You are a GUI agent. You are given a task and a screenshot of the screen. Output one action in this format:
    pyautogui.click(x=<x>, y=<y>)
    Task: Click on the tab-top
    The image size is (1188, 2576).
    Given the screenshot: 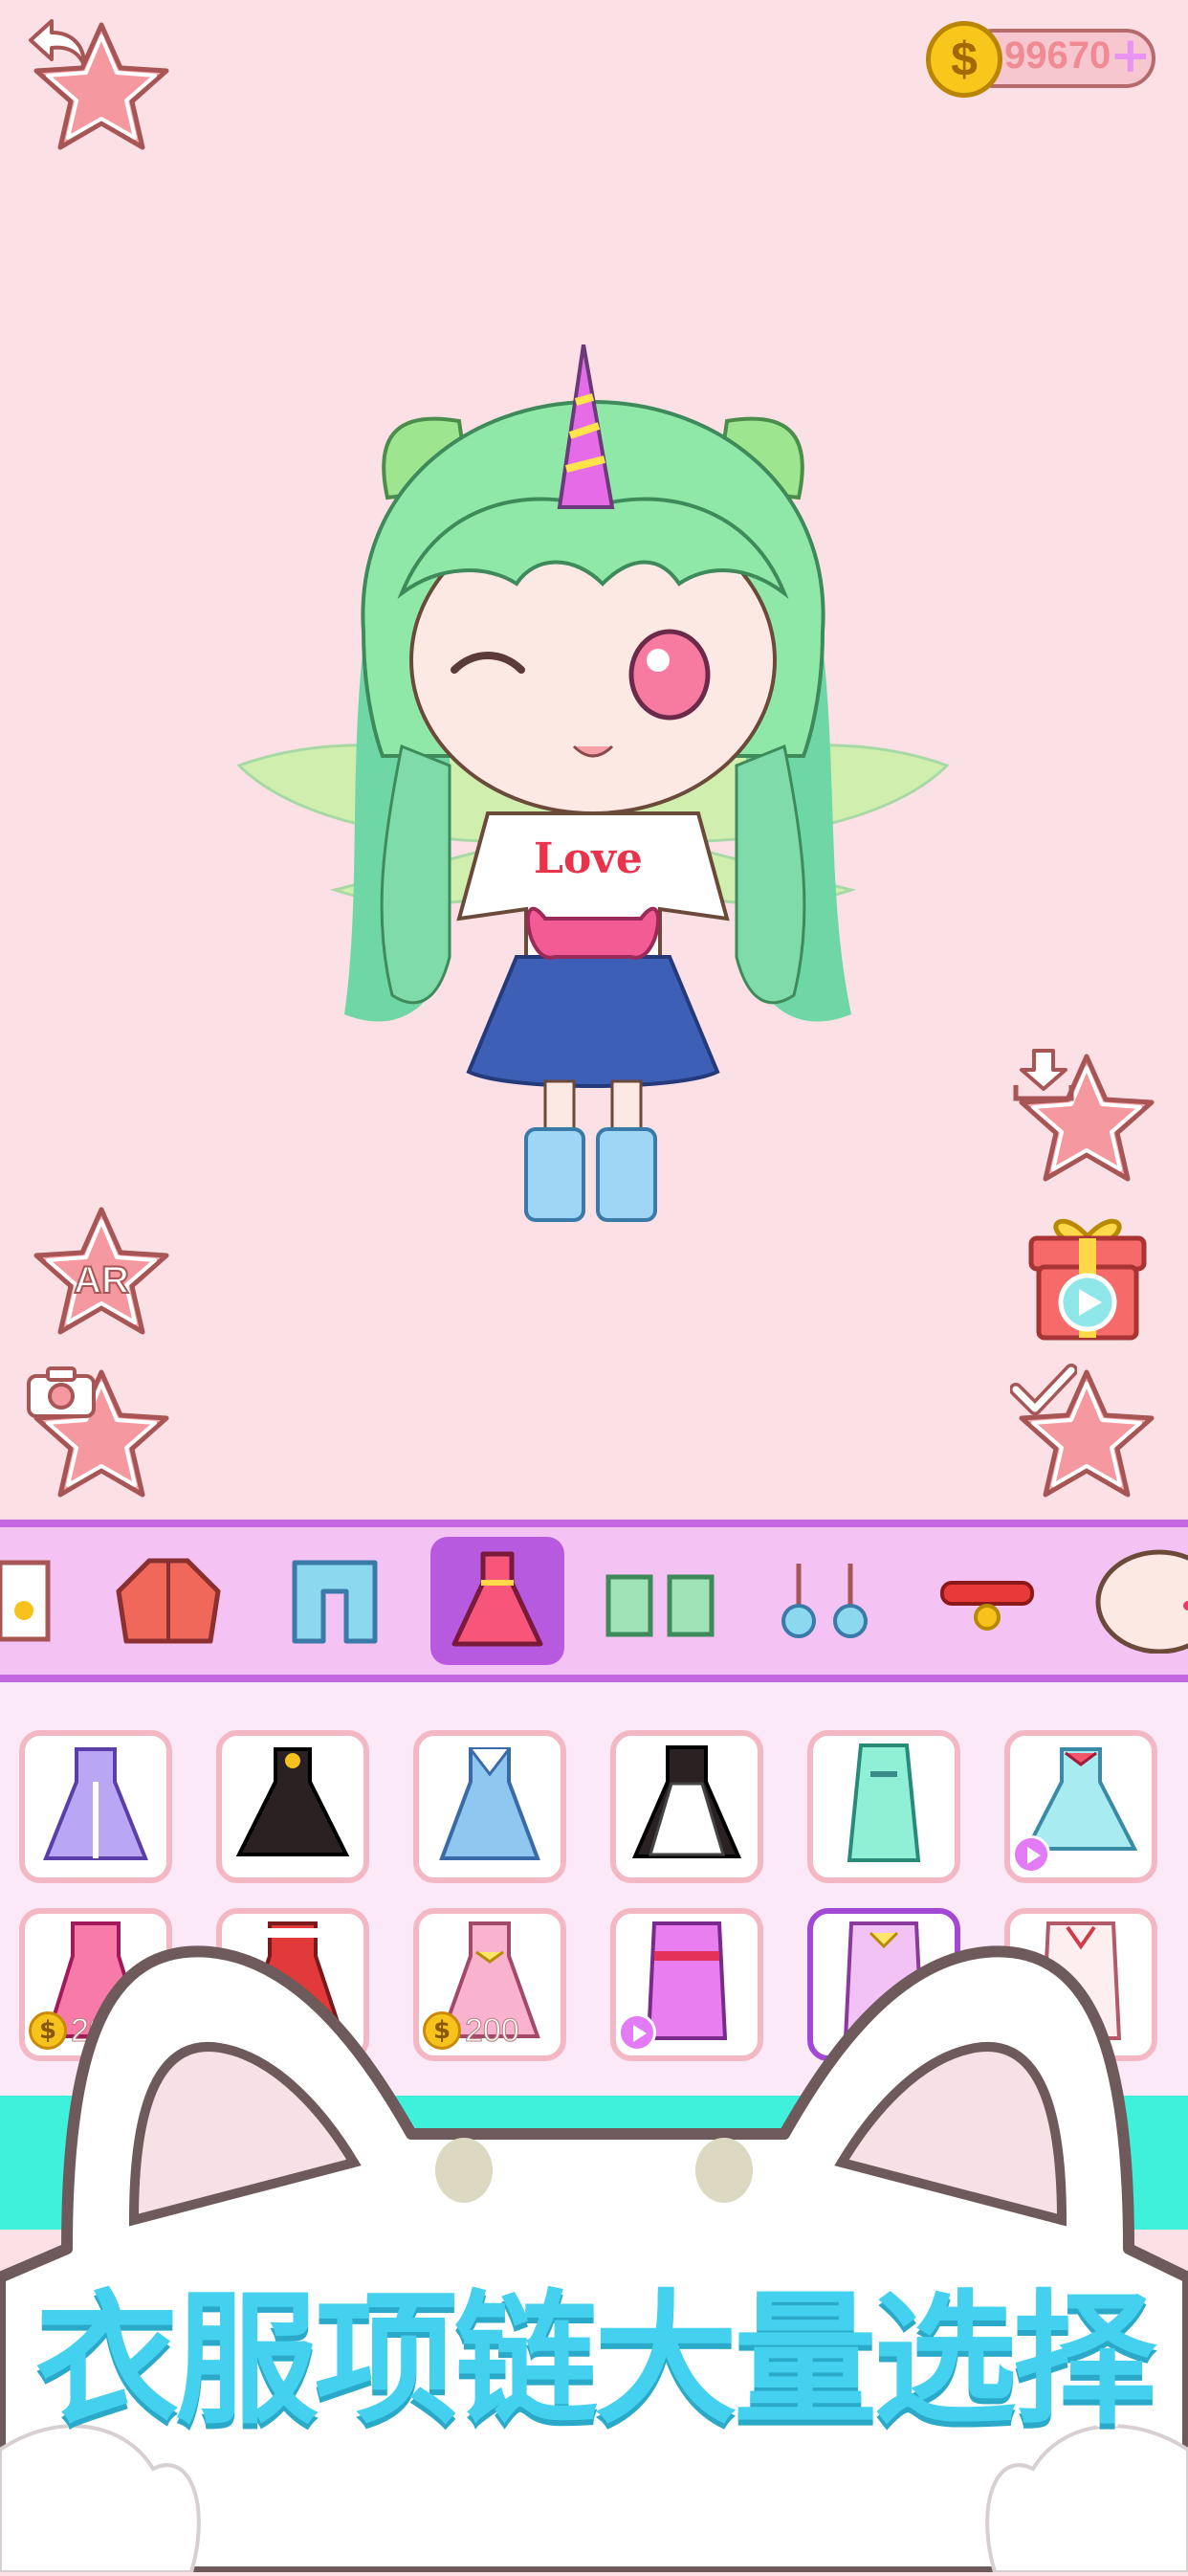 What is the action you would take?
    pyautogui.click(x=38, y=1601)
    